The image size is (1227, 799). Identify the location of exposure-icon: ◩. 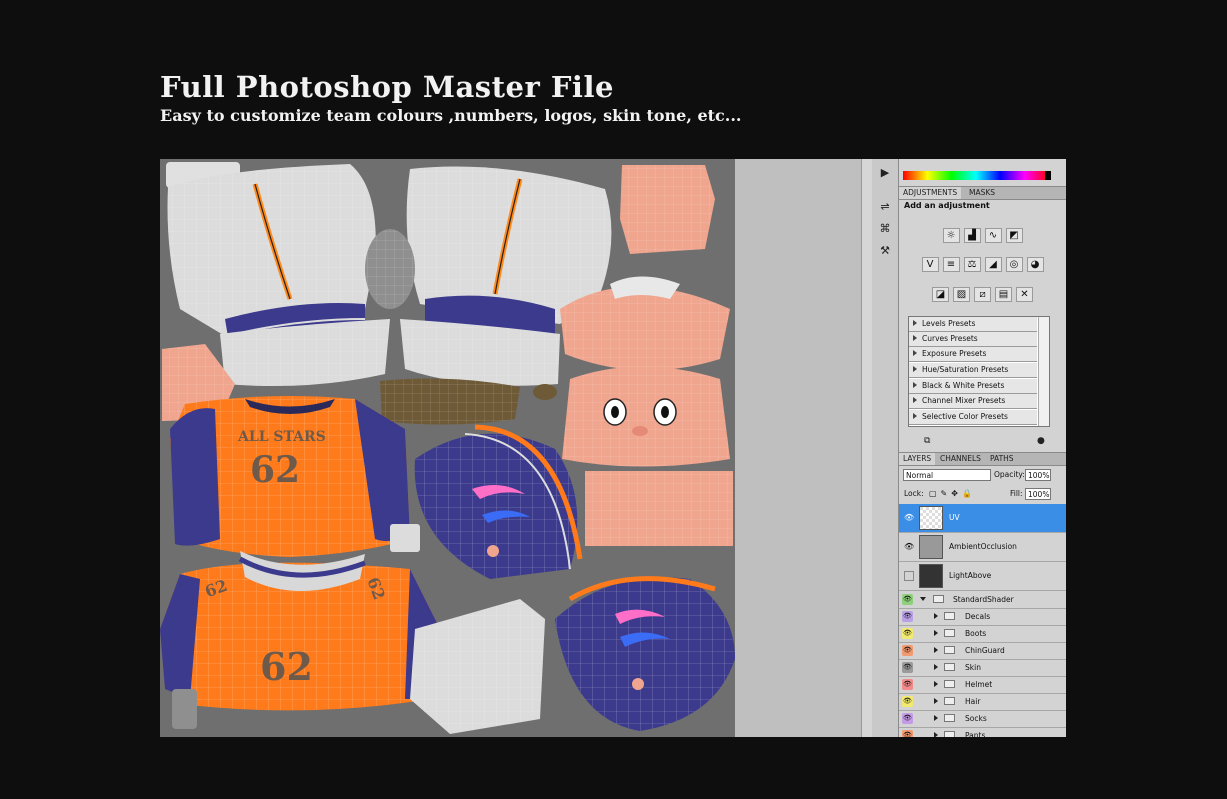
(1014, 235).